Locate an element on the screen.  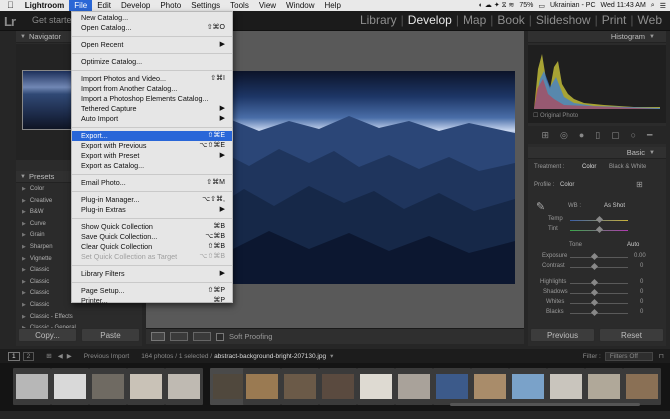
red-eye-icon: ▯ is located at coordinates (597, 135).